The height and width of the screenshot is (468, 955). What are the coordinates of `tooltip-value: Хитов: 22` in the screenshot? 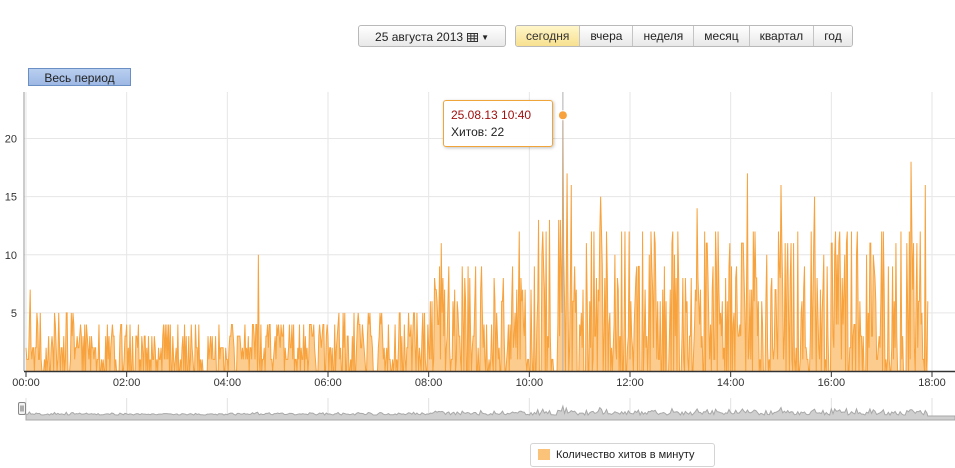 It's located at (478, 132).